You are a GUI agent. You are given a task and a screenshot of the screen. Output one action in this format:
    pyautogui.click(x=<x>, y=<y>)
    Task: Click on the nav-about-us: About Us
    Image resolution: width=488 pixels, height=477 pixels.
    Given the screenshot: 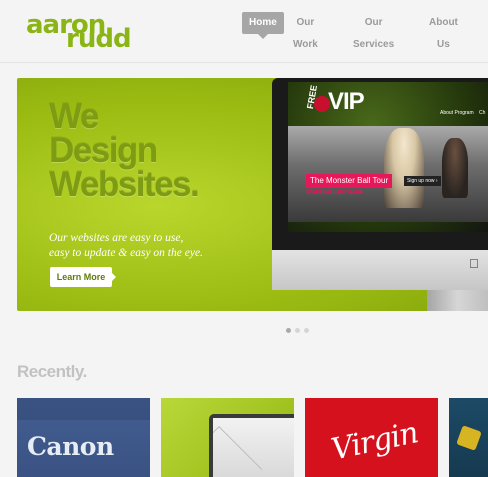 What is the action you would take?
    pyautogui.click(x=443, y=31)
    